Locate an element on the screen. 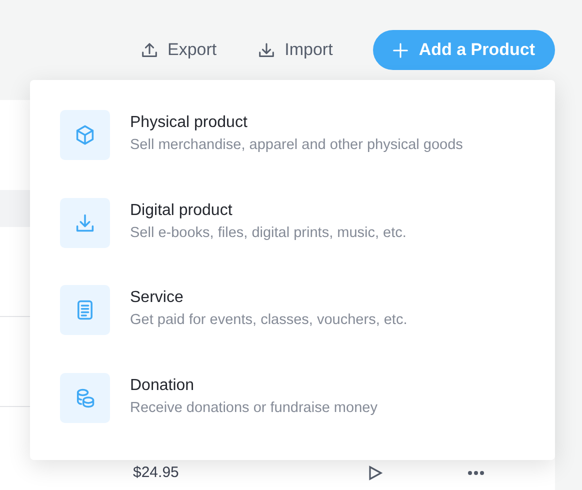 This screenshot has height=490, width=582. item-title: Physical product is located at coordinates (189, 123).